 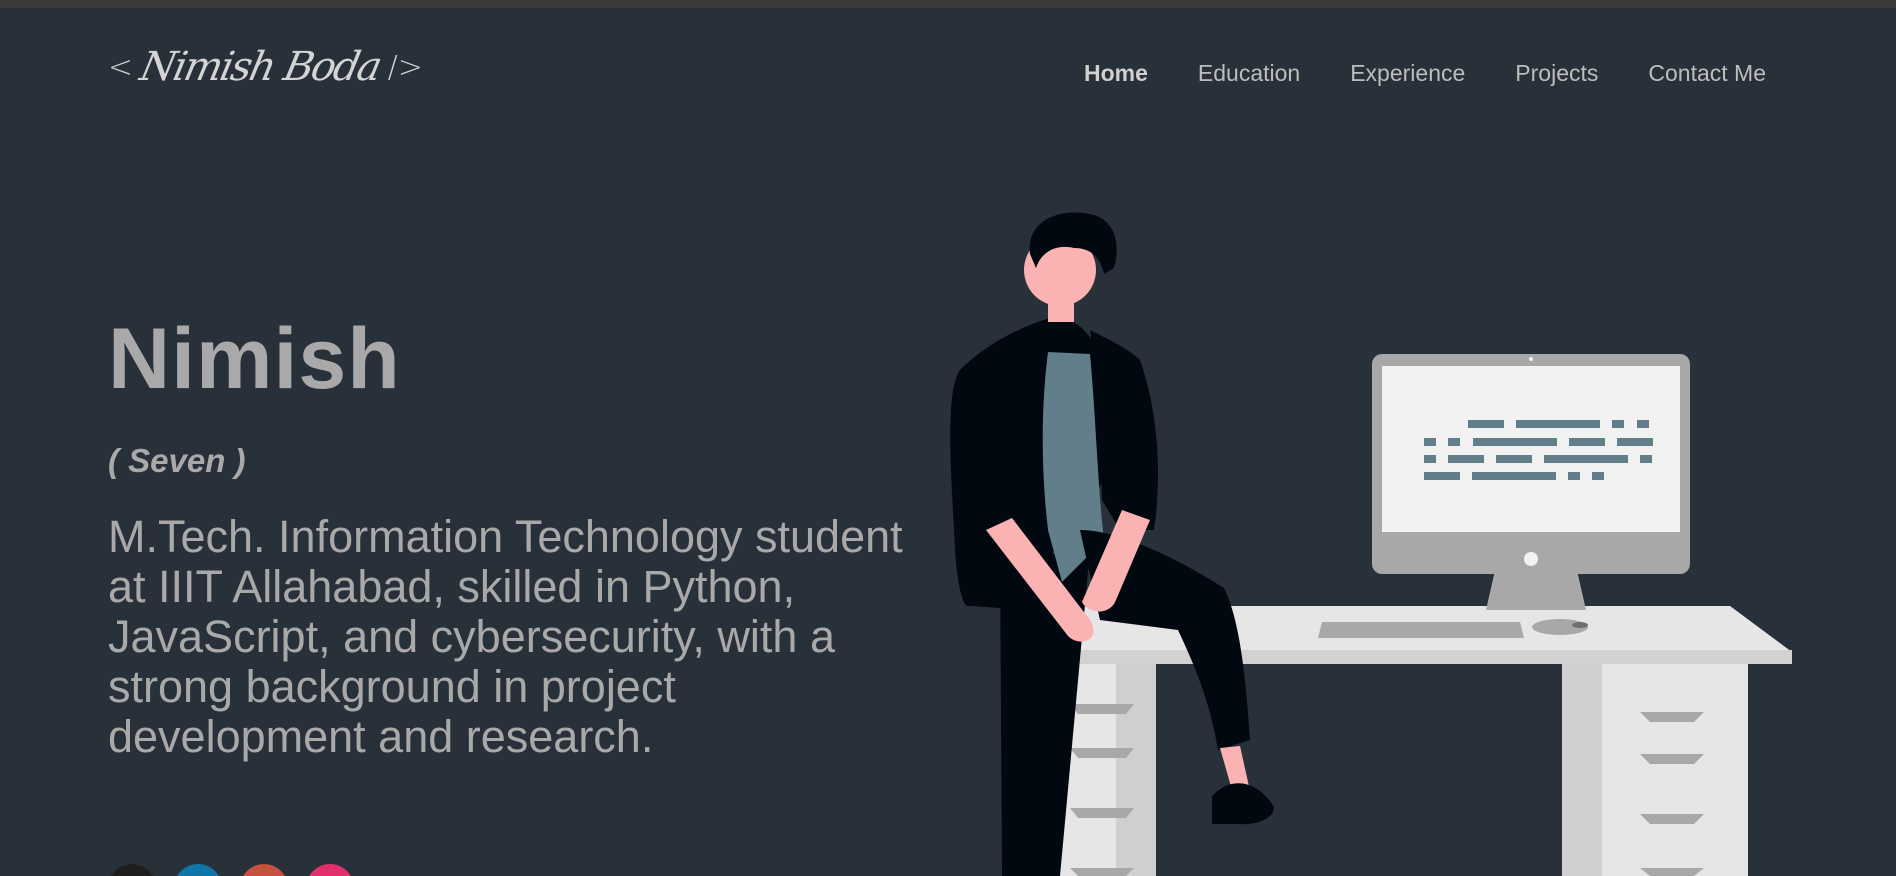 I want to click on nav-item-contact-me: Contact Me, so click(x=1707, y=73).